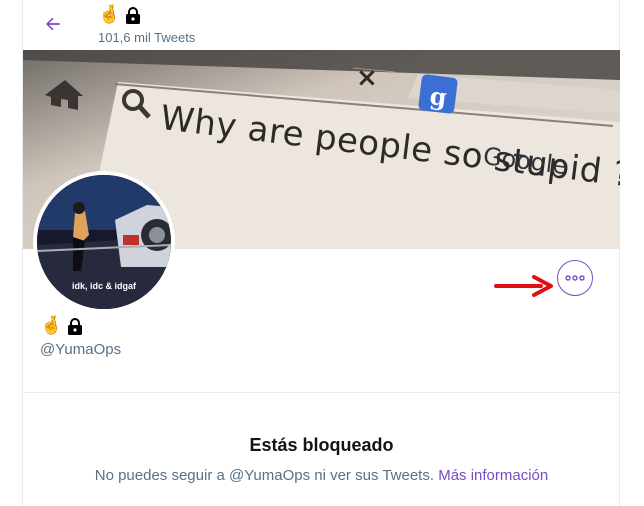  I want to click on back-arrow-icon, so click(53, 24).